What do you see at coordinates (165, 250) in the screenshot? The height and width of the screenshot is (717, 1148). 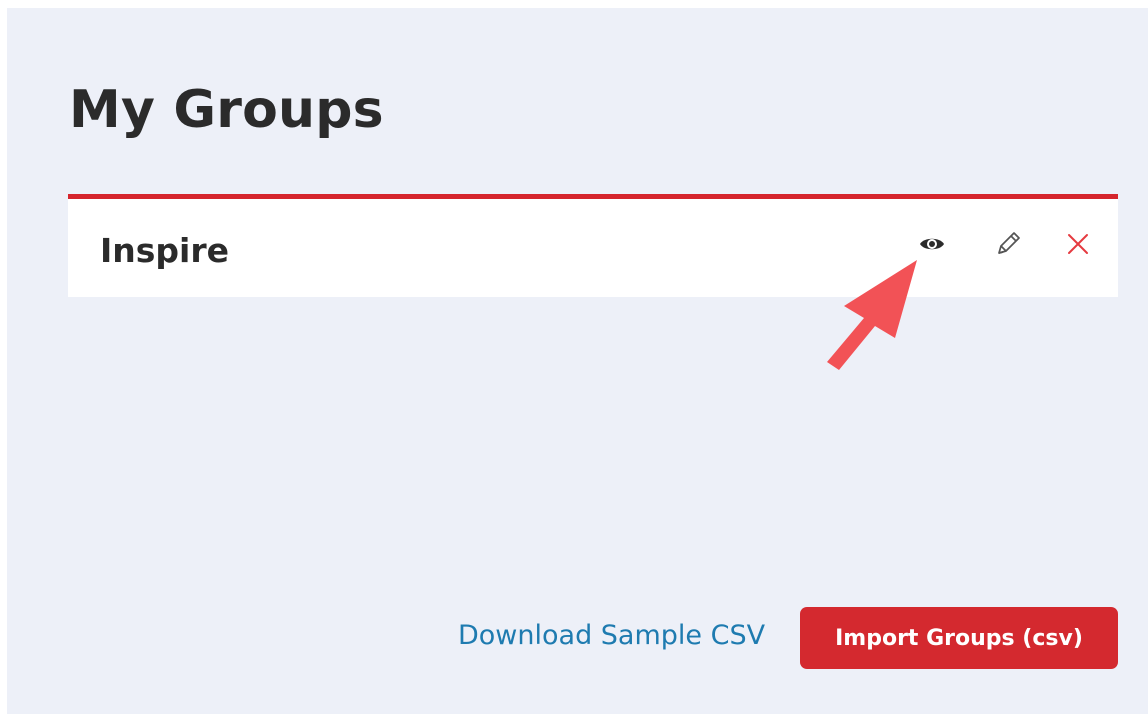 I see `group-name: Inspire` at bounding box center [165, 250].